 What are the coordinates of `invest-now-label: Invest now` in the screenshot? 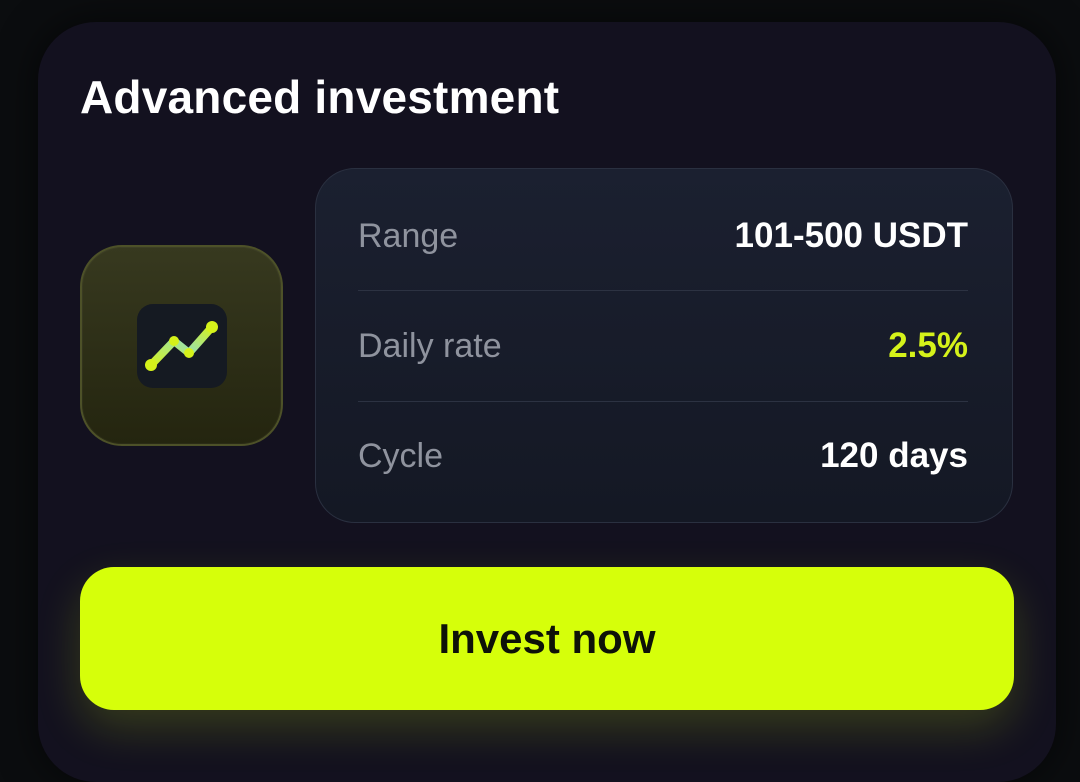 It's located at (547, 638).